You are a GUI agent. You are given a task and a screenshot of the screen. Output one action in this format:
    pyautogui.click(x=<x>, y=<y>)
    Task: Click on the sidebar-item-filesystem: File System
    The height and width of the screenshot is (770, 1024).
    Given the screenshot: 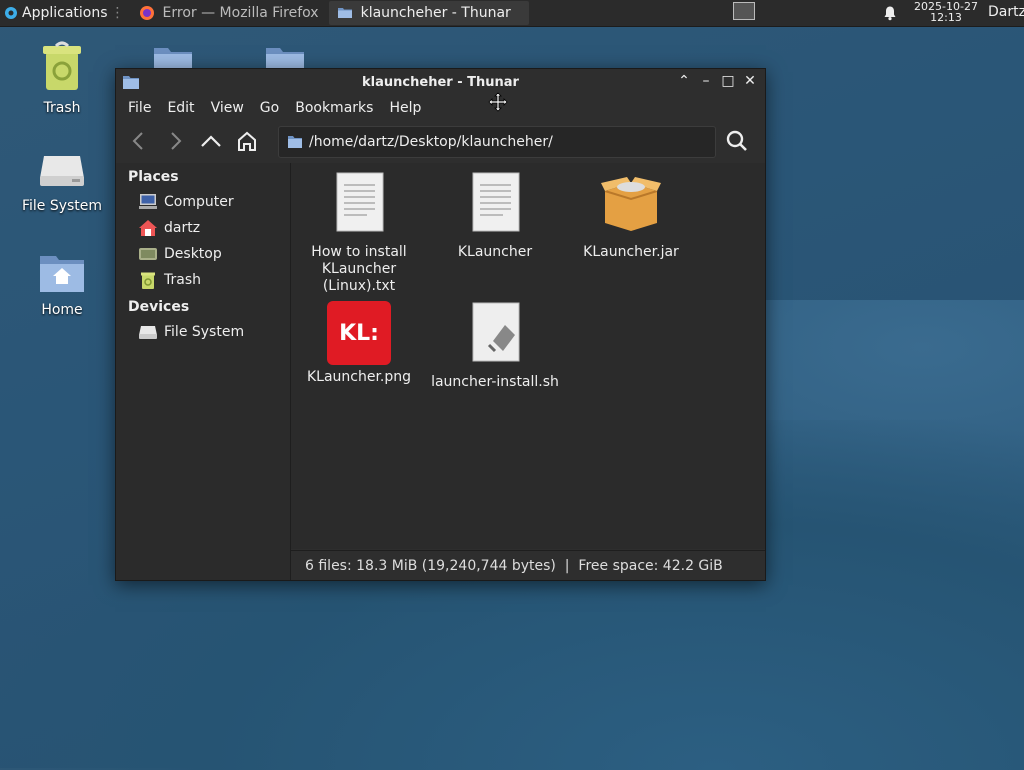 What is the action you would take?
    pyautogui.click(x=203, y=332)
    